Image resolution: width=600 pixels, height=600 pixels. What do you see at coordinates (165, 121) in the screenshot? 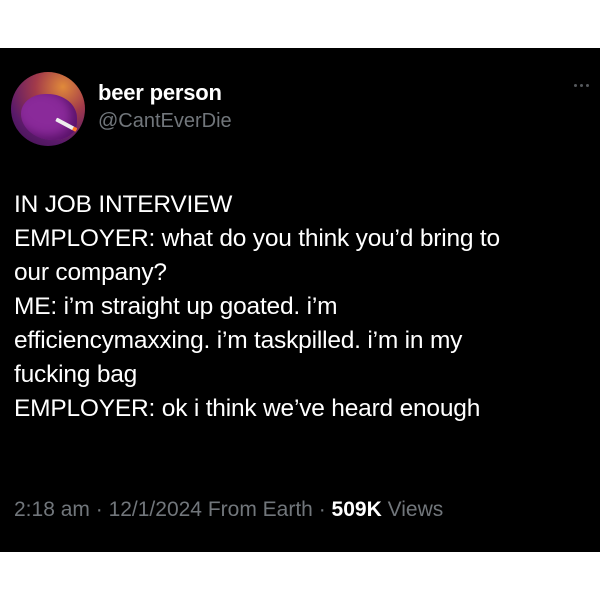
I see `user-handle: @CantEverDie` at bounding box center [165, 121].